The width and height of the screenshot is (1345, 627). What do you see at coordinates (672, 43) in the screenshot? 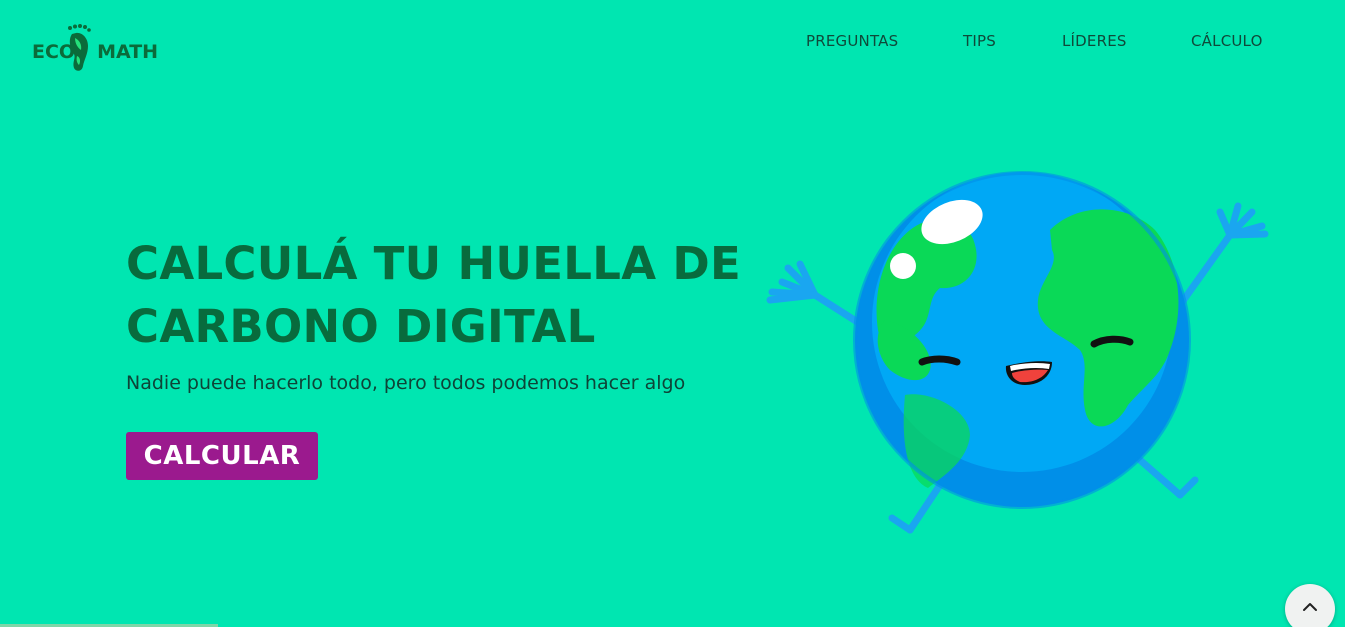
I see `main-nav: PREGUNTAS TIPS LÍDERES CÁLCULO` at bounding box center [672, 43].